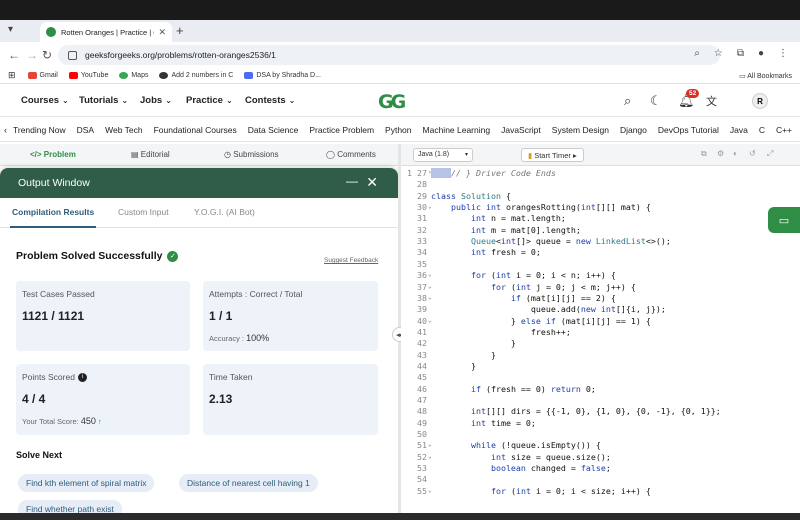 The width and height of the screenshot is (800, 520). What do you see at coordinates (633, 130) in the screenshot?
I see `category-item: Django` at bounding box center [633, 130].